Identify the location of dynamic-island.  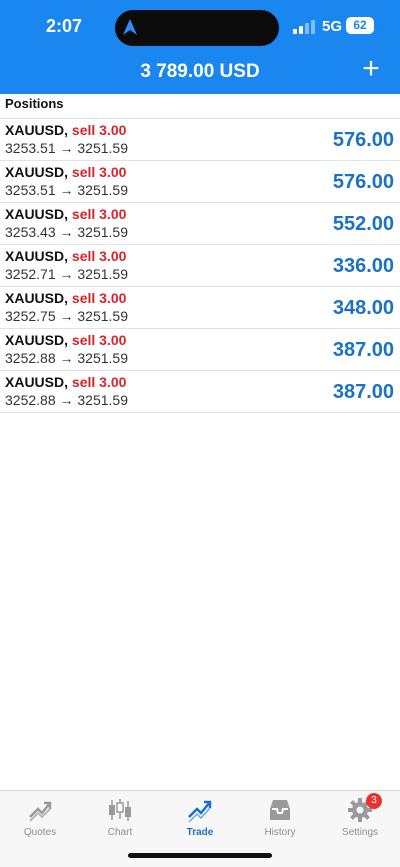
(197, 28).